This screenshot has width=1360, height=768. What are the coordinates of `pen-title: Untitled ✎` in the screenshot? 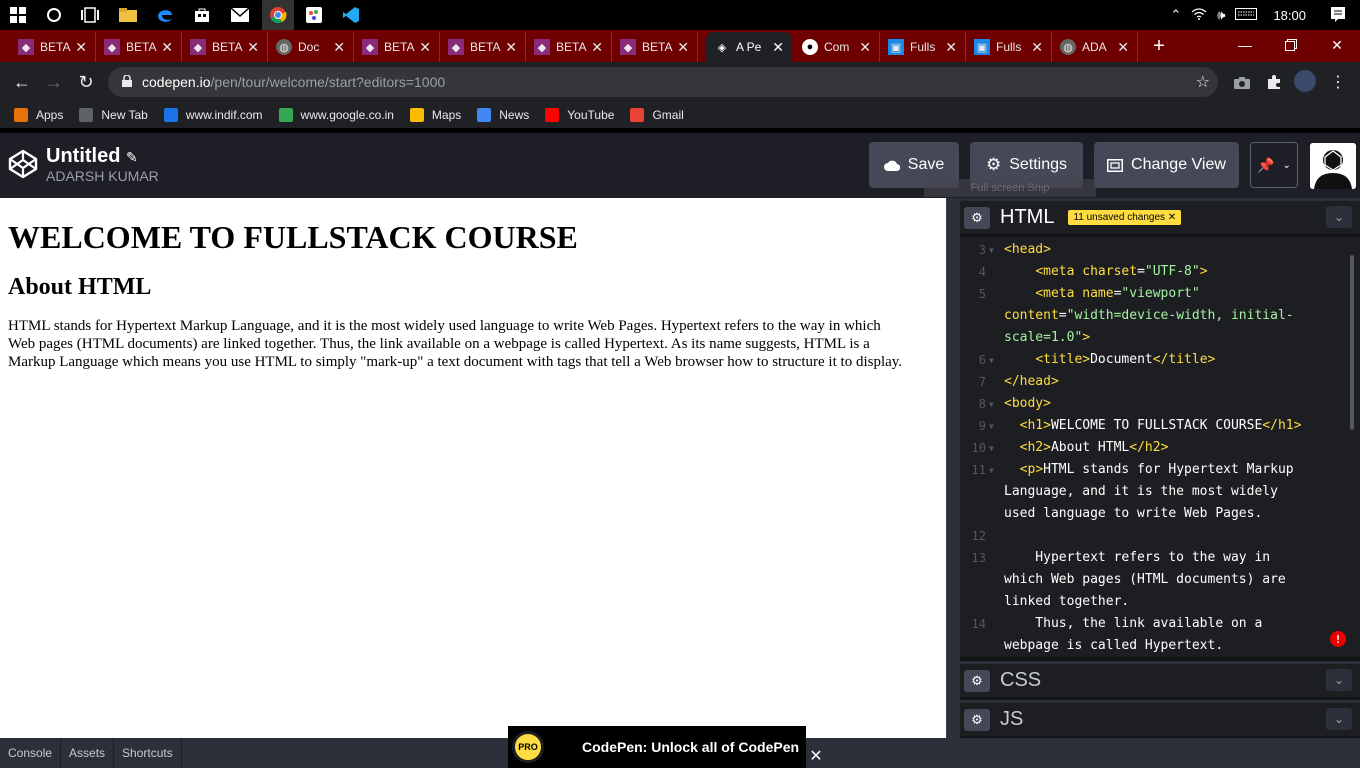 It's located at (92, 156).